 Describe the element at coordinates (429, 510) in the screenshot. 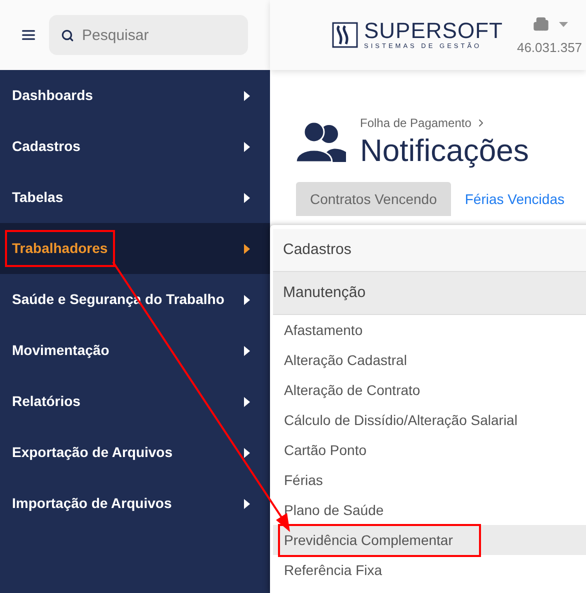

I see `submenu-item: Plano de Saúde` at that location.